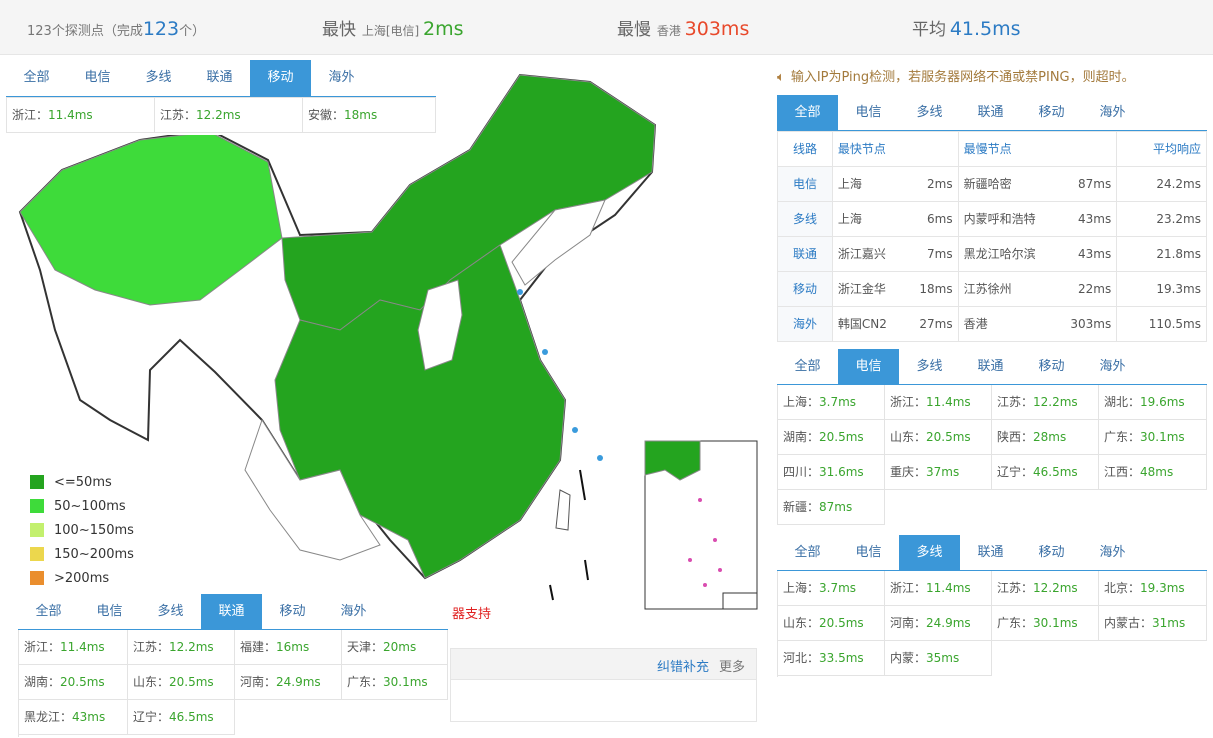  I want to click on grid-cell: 江西：48ms, so click(1153, 472).